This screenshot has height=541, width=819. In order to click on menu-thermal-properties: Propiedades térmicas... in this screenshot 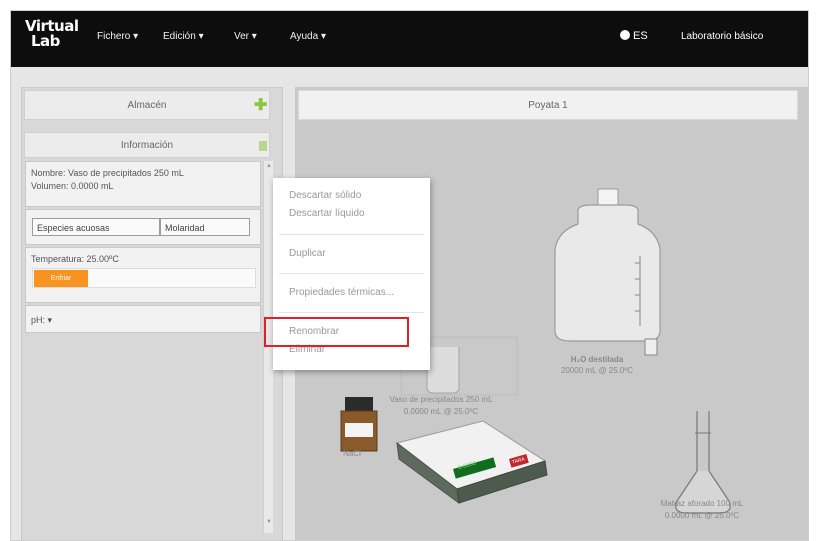, I will do `click(341, 292)`.